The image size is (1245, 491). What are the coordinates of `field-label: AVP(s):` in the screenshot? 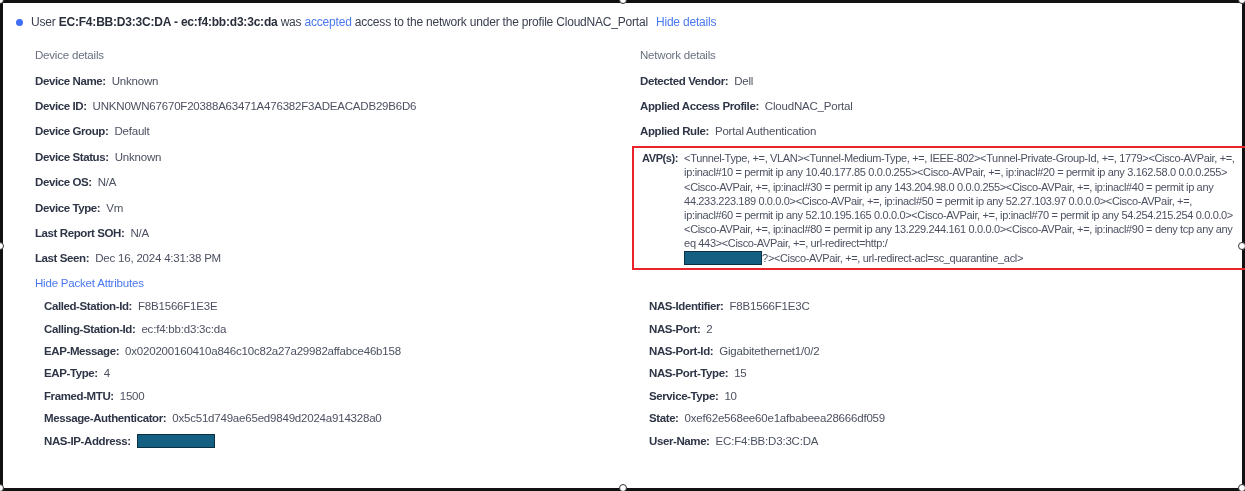 It's located at (660, 158).